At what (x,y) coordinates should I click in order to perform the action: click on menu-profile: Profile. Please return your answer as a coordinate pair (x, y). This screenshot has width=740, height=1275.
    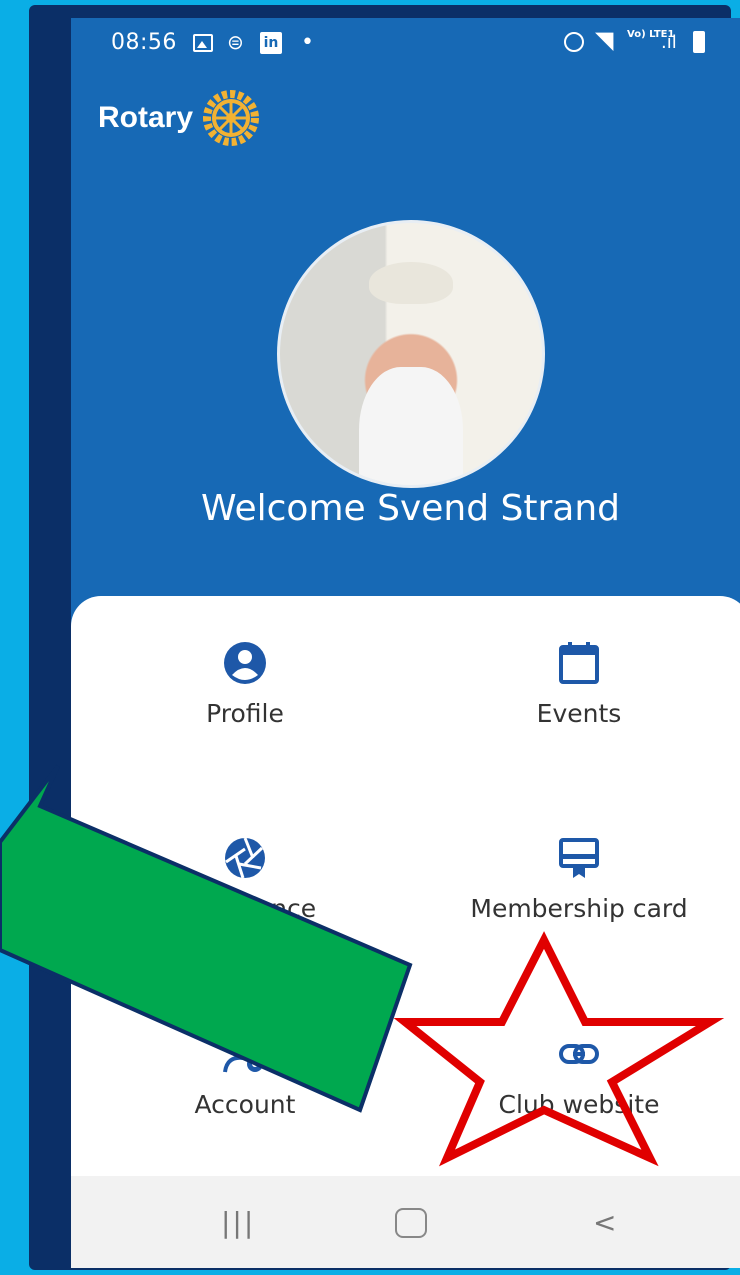
    Looking at the image, I should click on (245, 684).